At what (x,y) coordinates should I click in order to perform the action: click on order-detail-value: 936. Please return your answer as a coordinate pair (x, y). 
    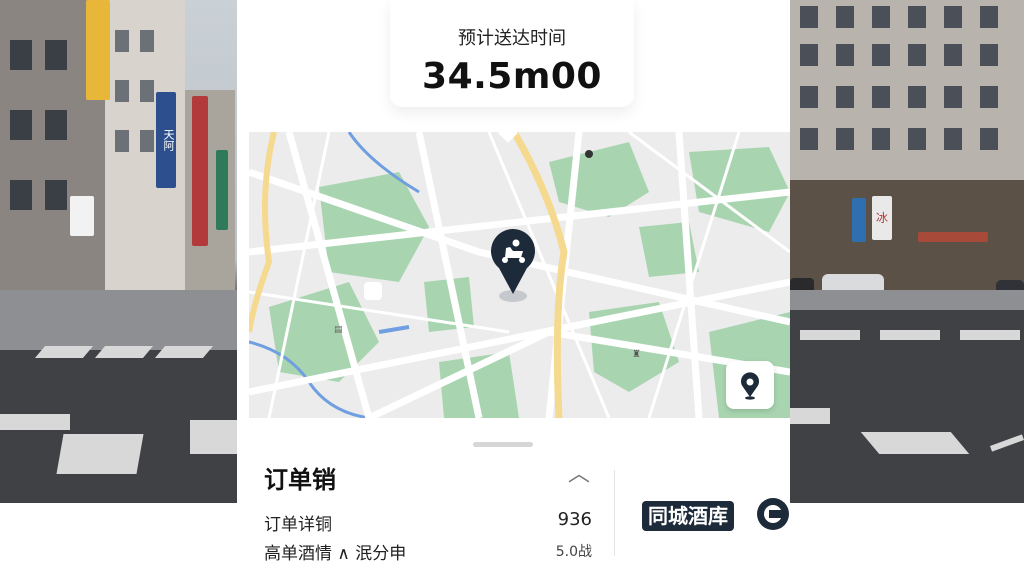
    Looking at the image, I should click on (574, 519).